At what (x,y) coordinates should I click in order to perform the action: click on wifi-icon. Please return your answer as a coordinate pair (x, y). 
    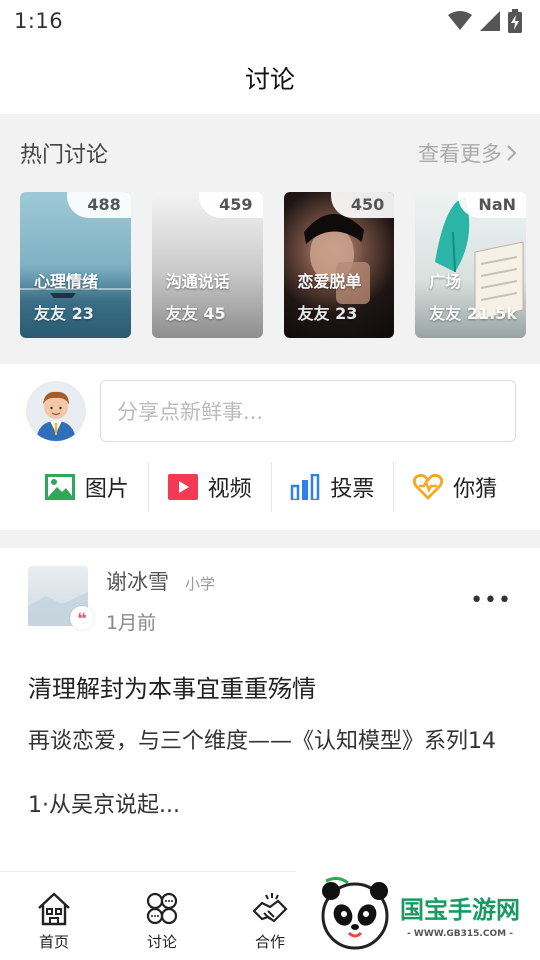
    Looking at the image, I should click on (460, 20).